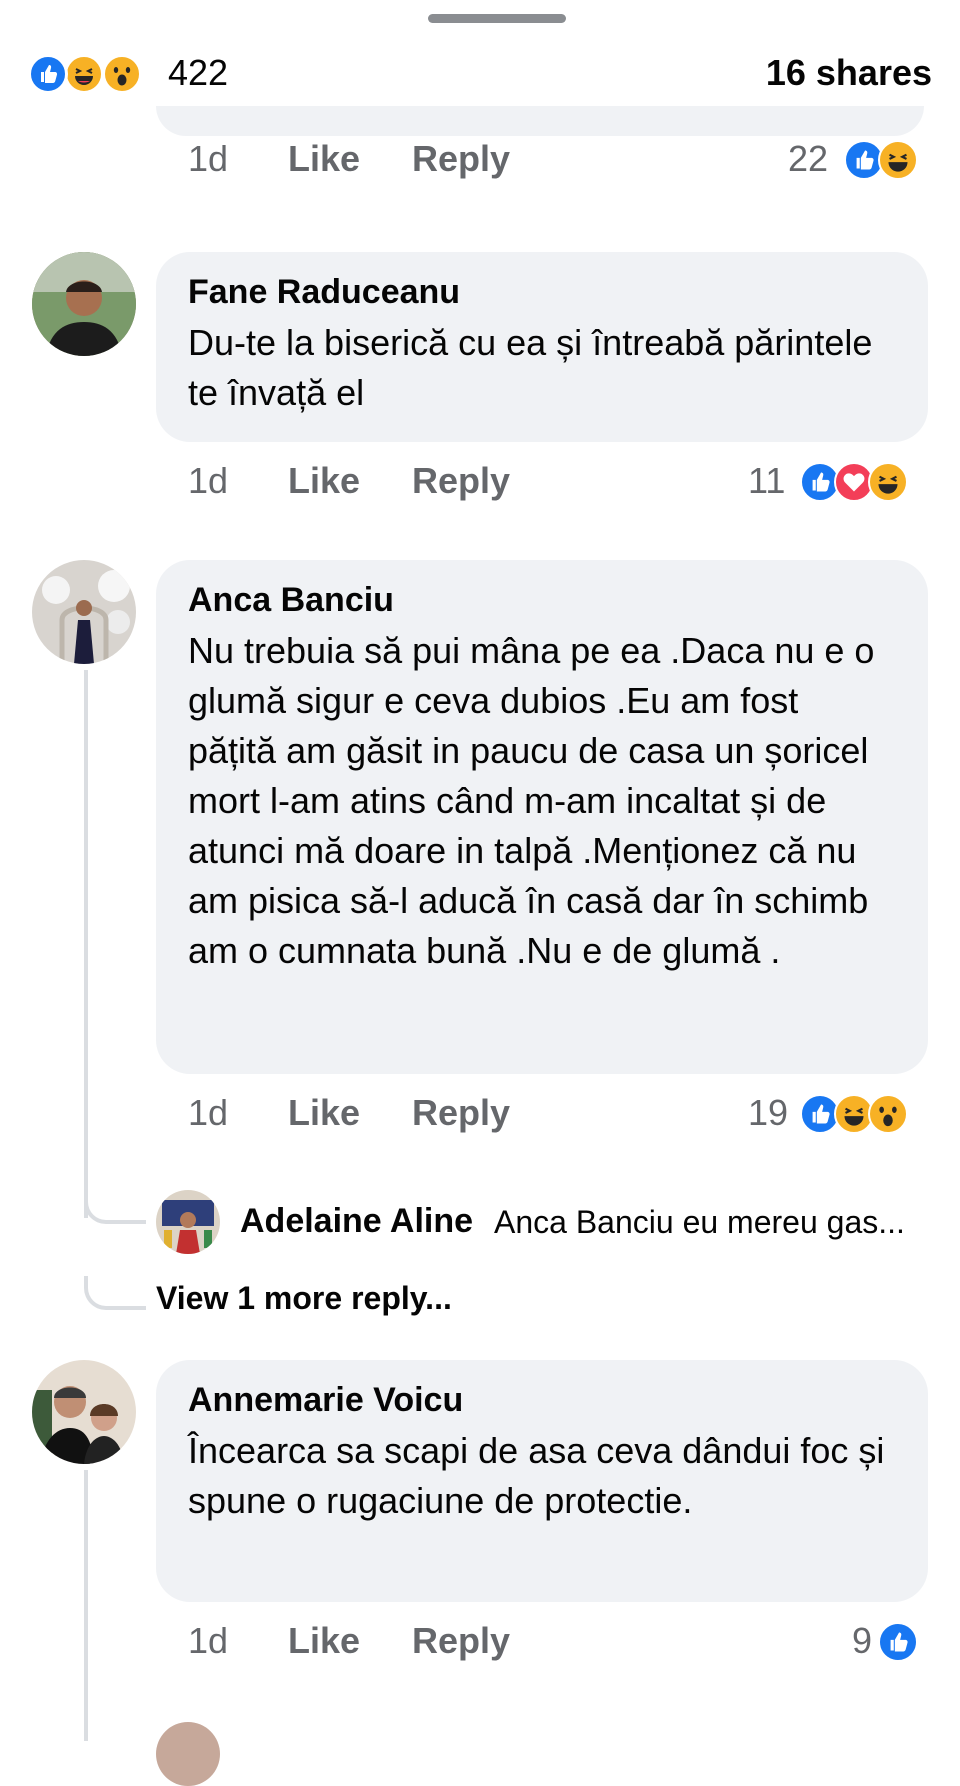  I want to click on comment-reaction-count: 22, so click(808, 159).